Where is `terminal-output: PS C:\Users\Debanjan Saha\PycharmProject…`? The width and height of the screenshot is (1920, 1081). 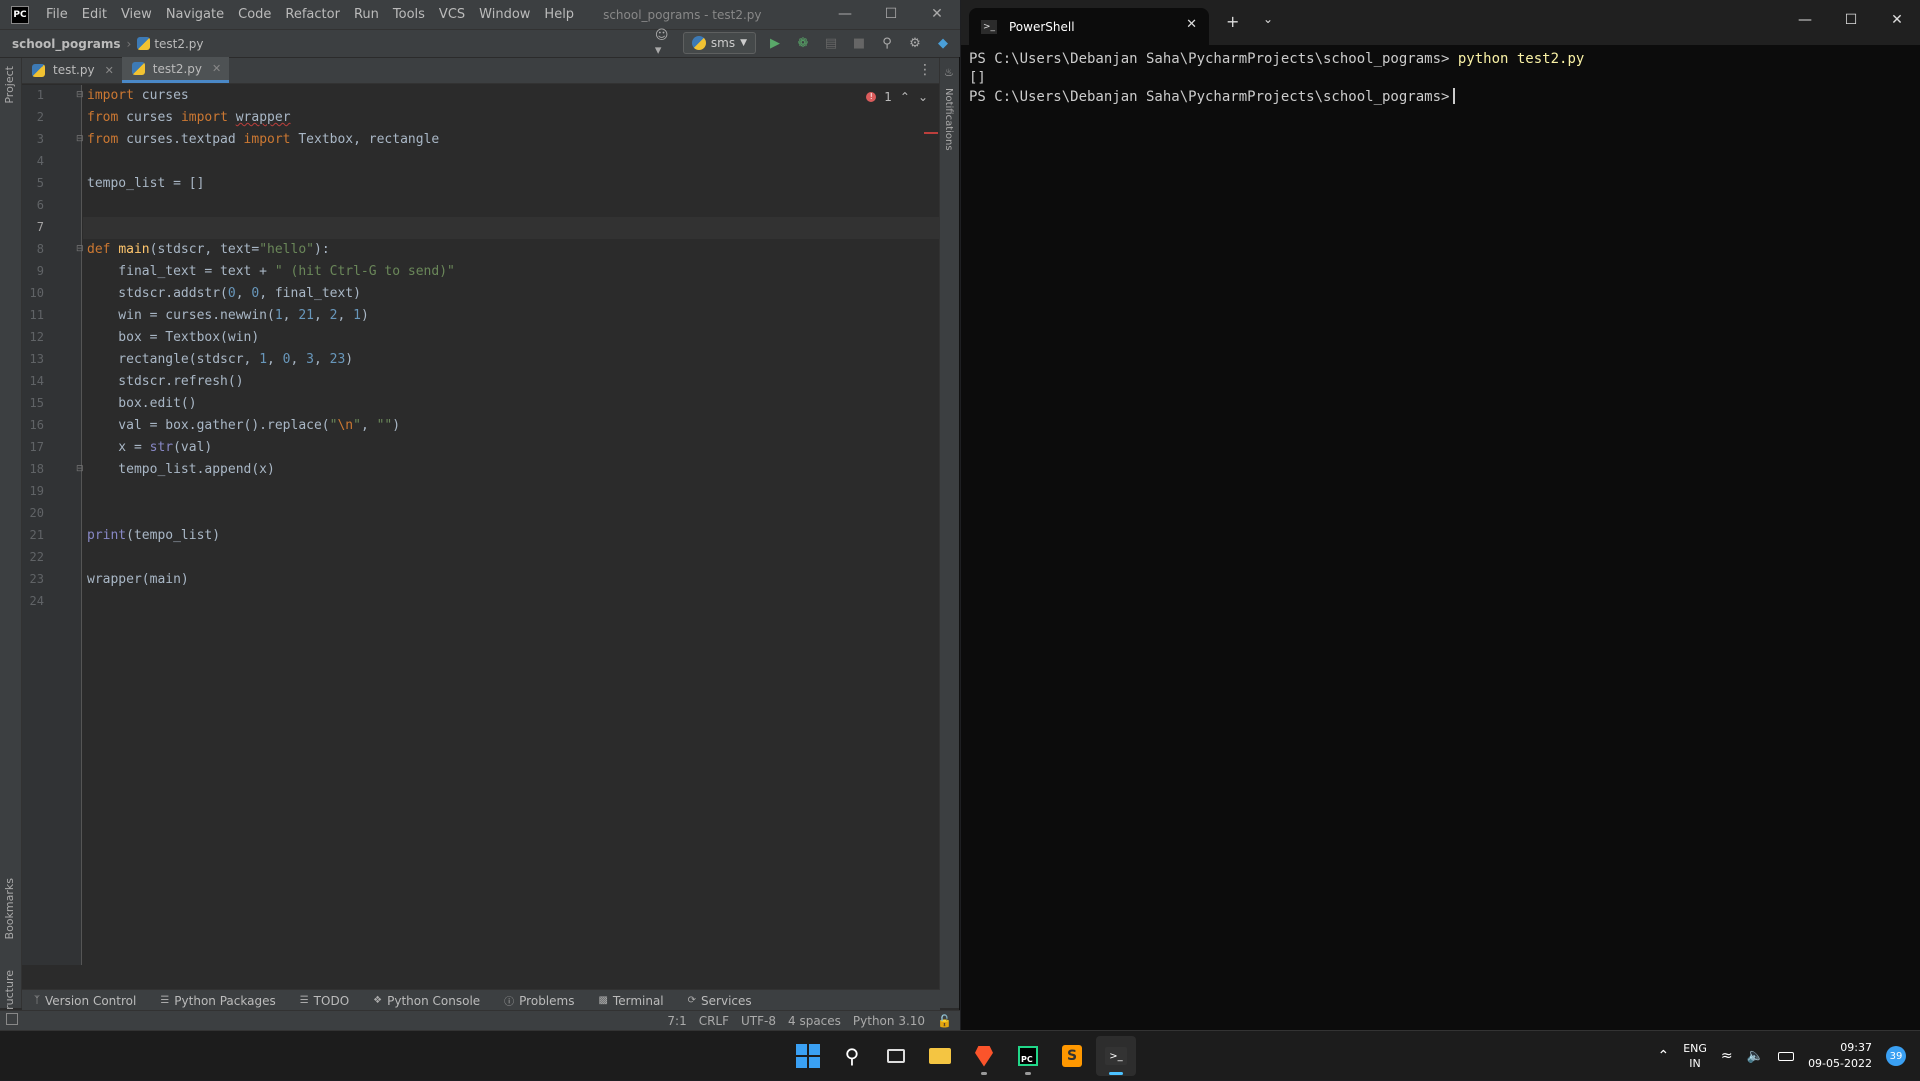 terminal-output: PS C:\Users\Debanjan Saha\PycharmProject… is located at coordinates (1439, 78).